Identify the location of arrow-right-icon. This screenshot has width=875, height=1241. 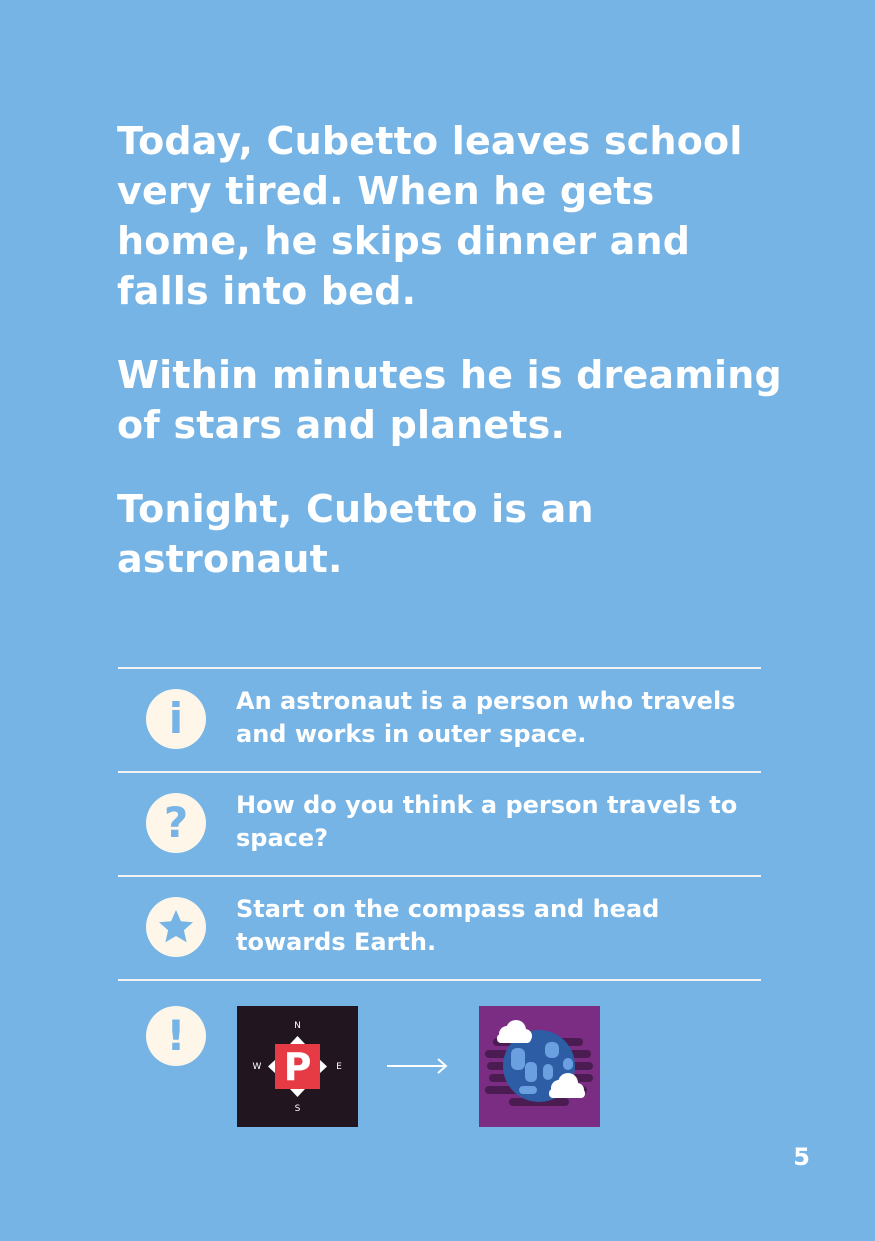
(417, 1066).